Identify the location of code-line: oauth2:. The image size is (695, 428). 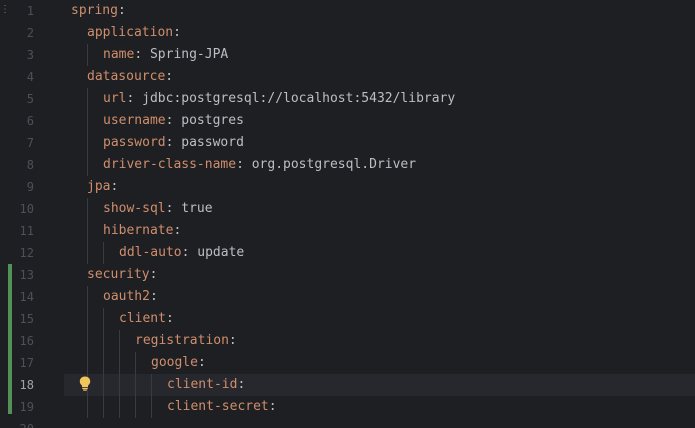
(383, 297).